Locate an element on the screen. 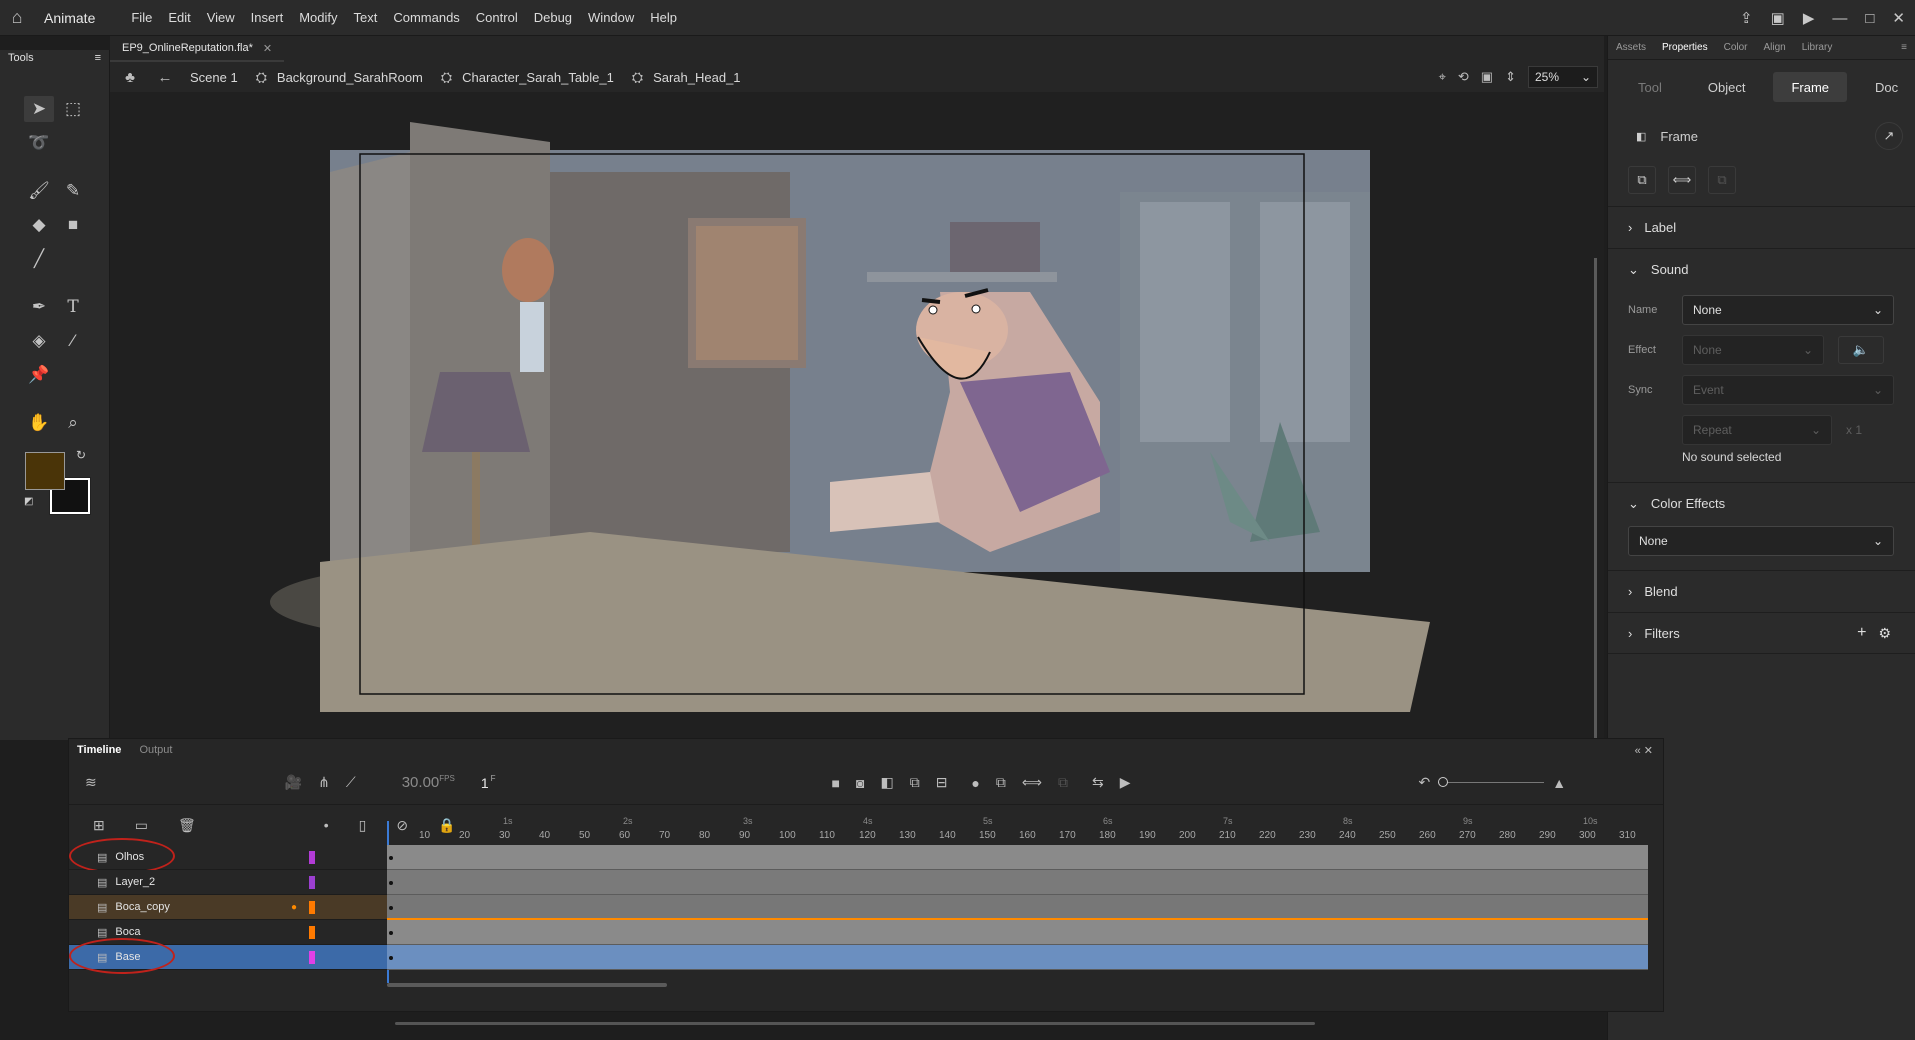 The width and height of the screenshot is (1915, 1040). swap-colors-icon: ↻ is located at coordinates (81, 455).